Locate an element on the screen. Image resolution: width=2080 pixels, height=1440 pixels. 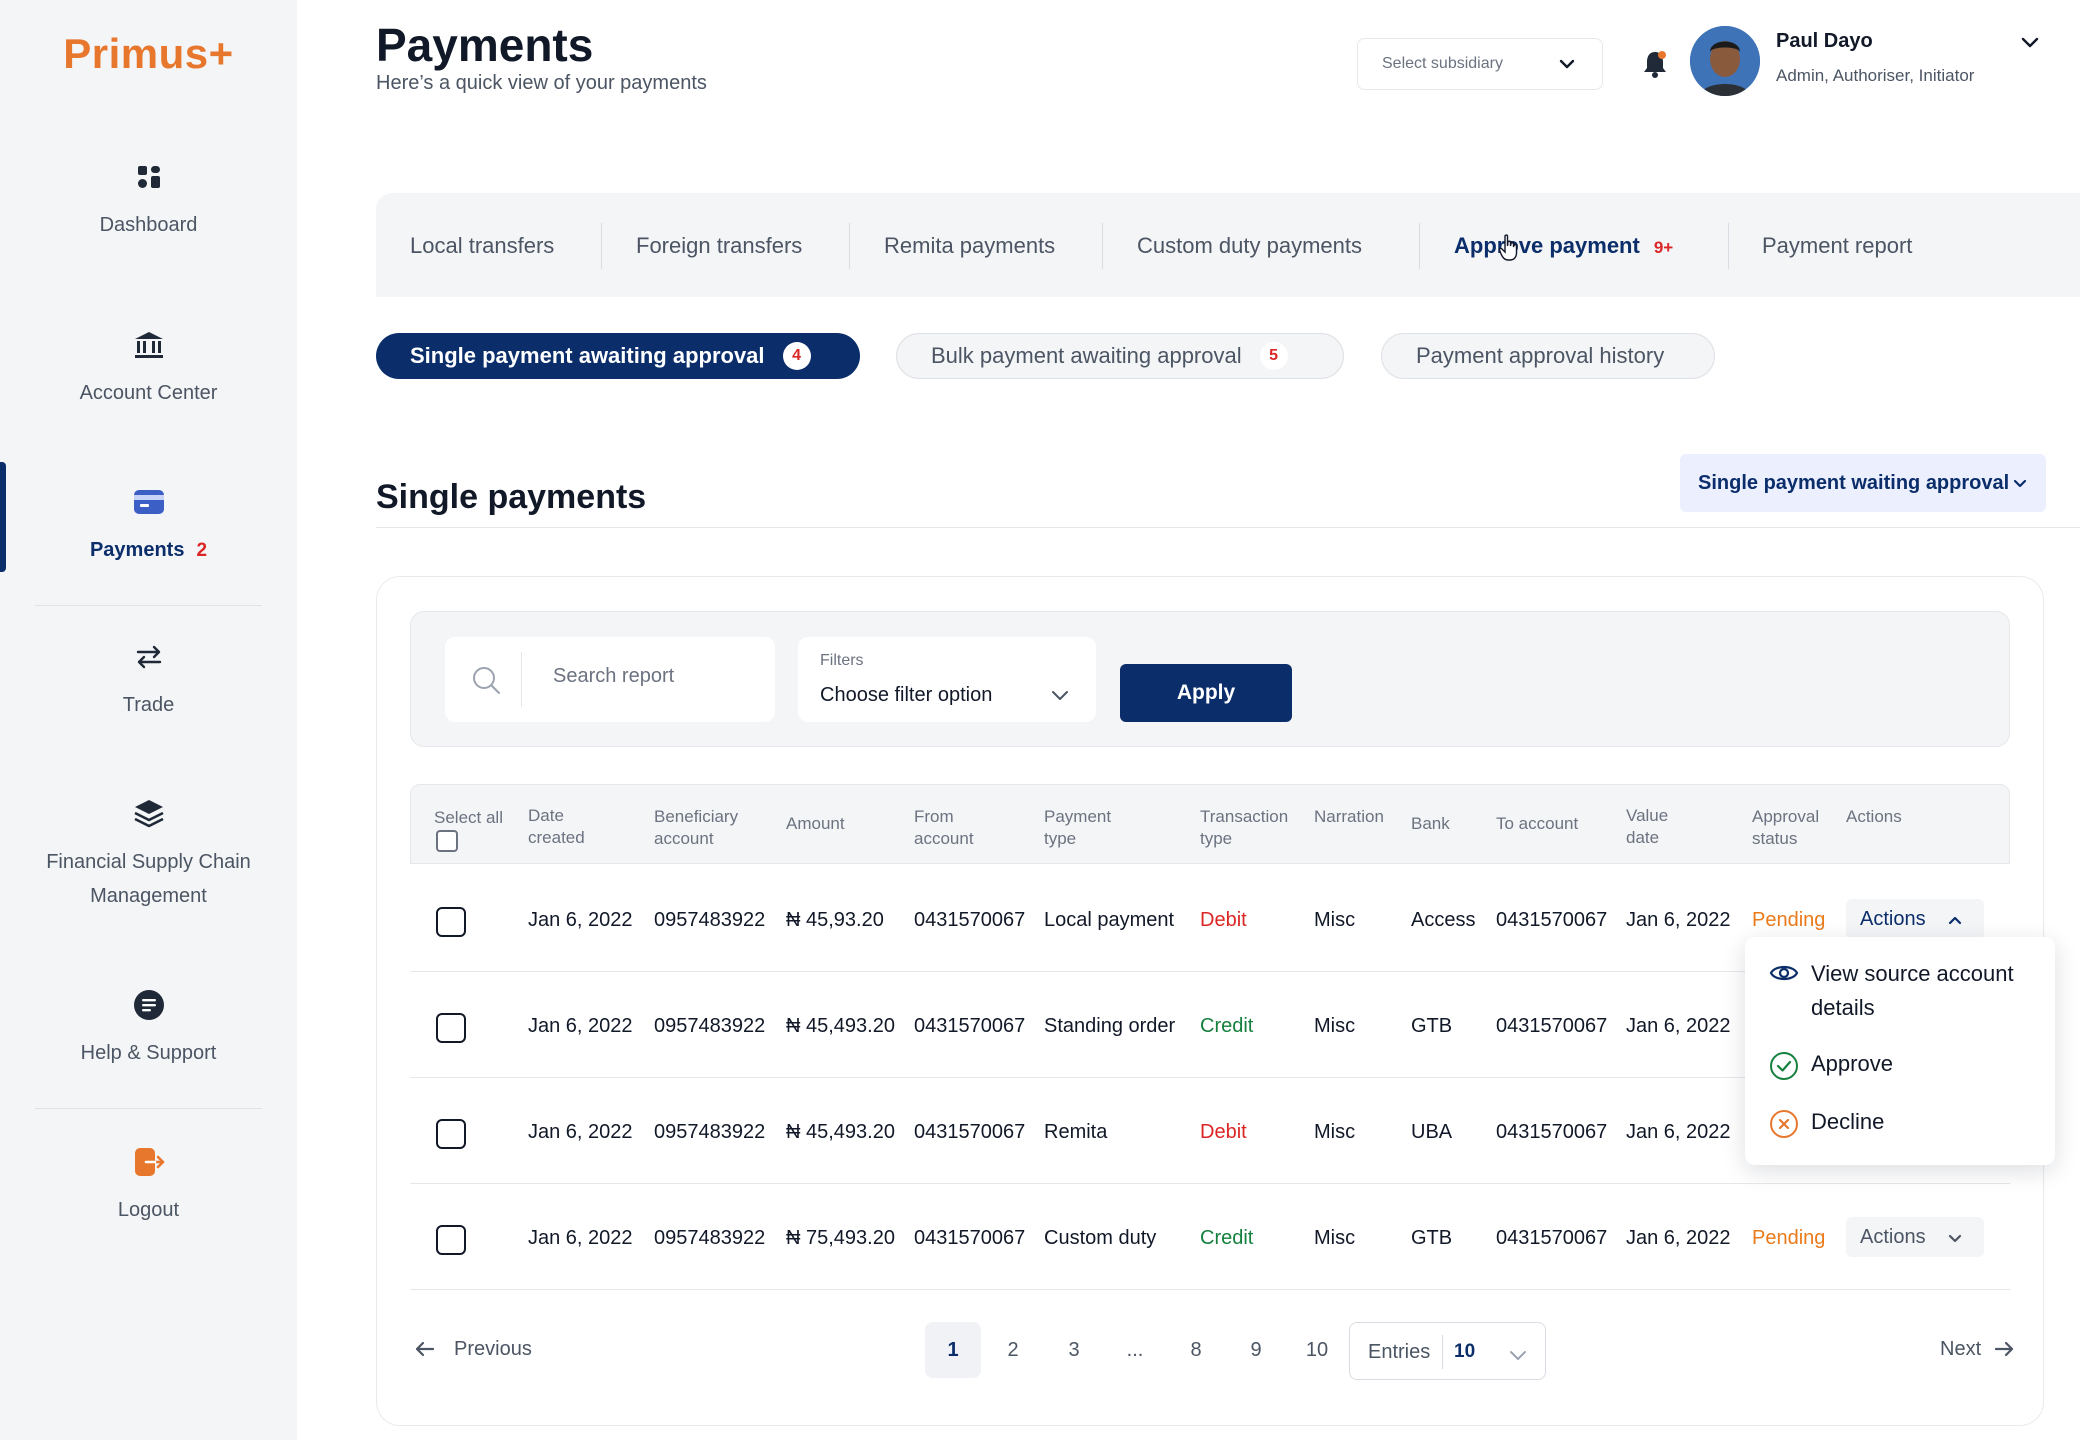
th-approval-status: Approval status is located at coordinates (1785, 828).